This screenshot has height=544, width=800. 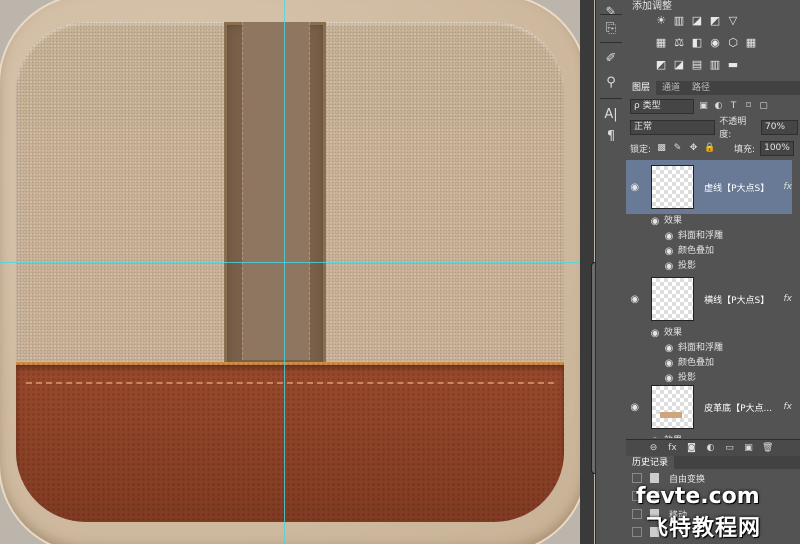 What do you see at coordinates (733, 65) in the screenshot?
I see `gradient-map-icon: ▬` at bounding box center [733, 65].